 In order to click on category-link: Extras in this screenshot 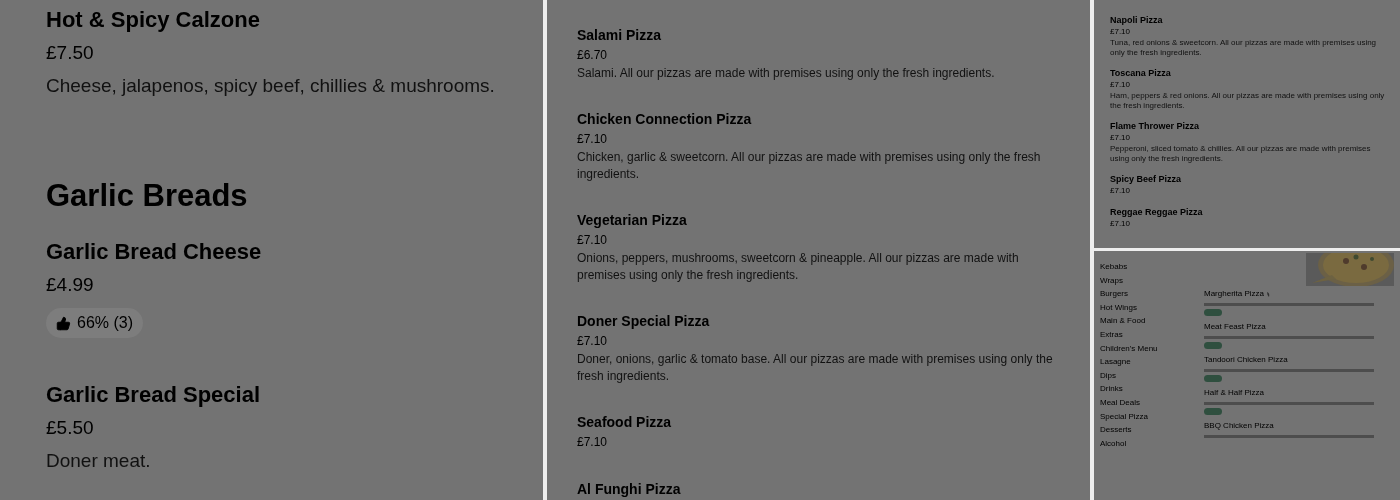, I will do `click(1152, 334)`.